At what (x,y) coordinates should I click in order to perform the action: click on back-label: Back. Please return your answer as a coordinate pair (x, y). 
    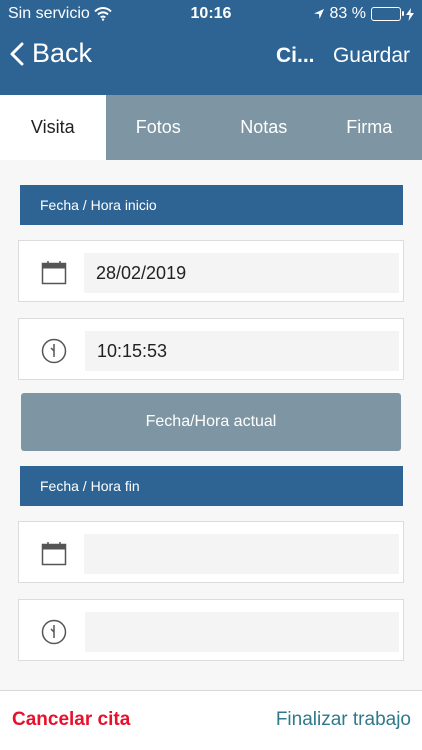
    Looking at the image, I should click on (62, 53).